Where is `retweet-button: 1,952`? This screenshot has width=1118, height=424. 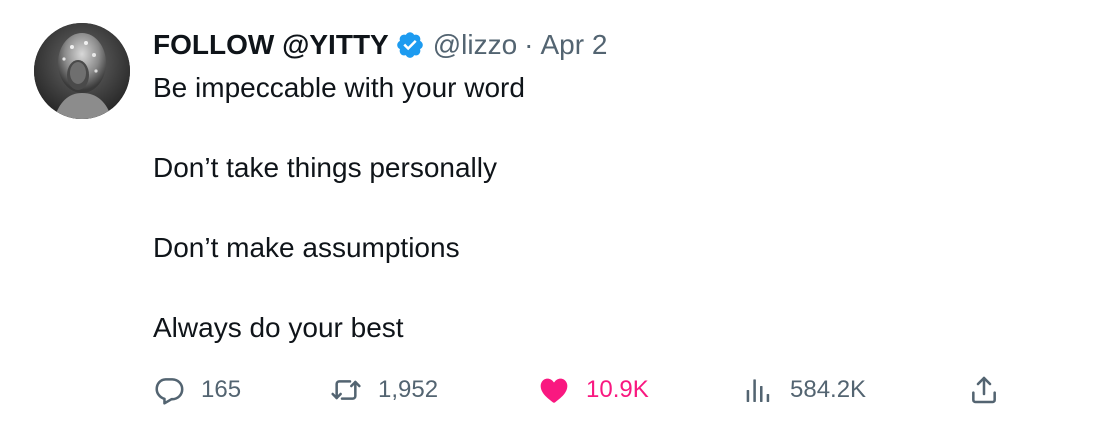
retweet-button: 1,952 is located at coordinates (384, 390).